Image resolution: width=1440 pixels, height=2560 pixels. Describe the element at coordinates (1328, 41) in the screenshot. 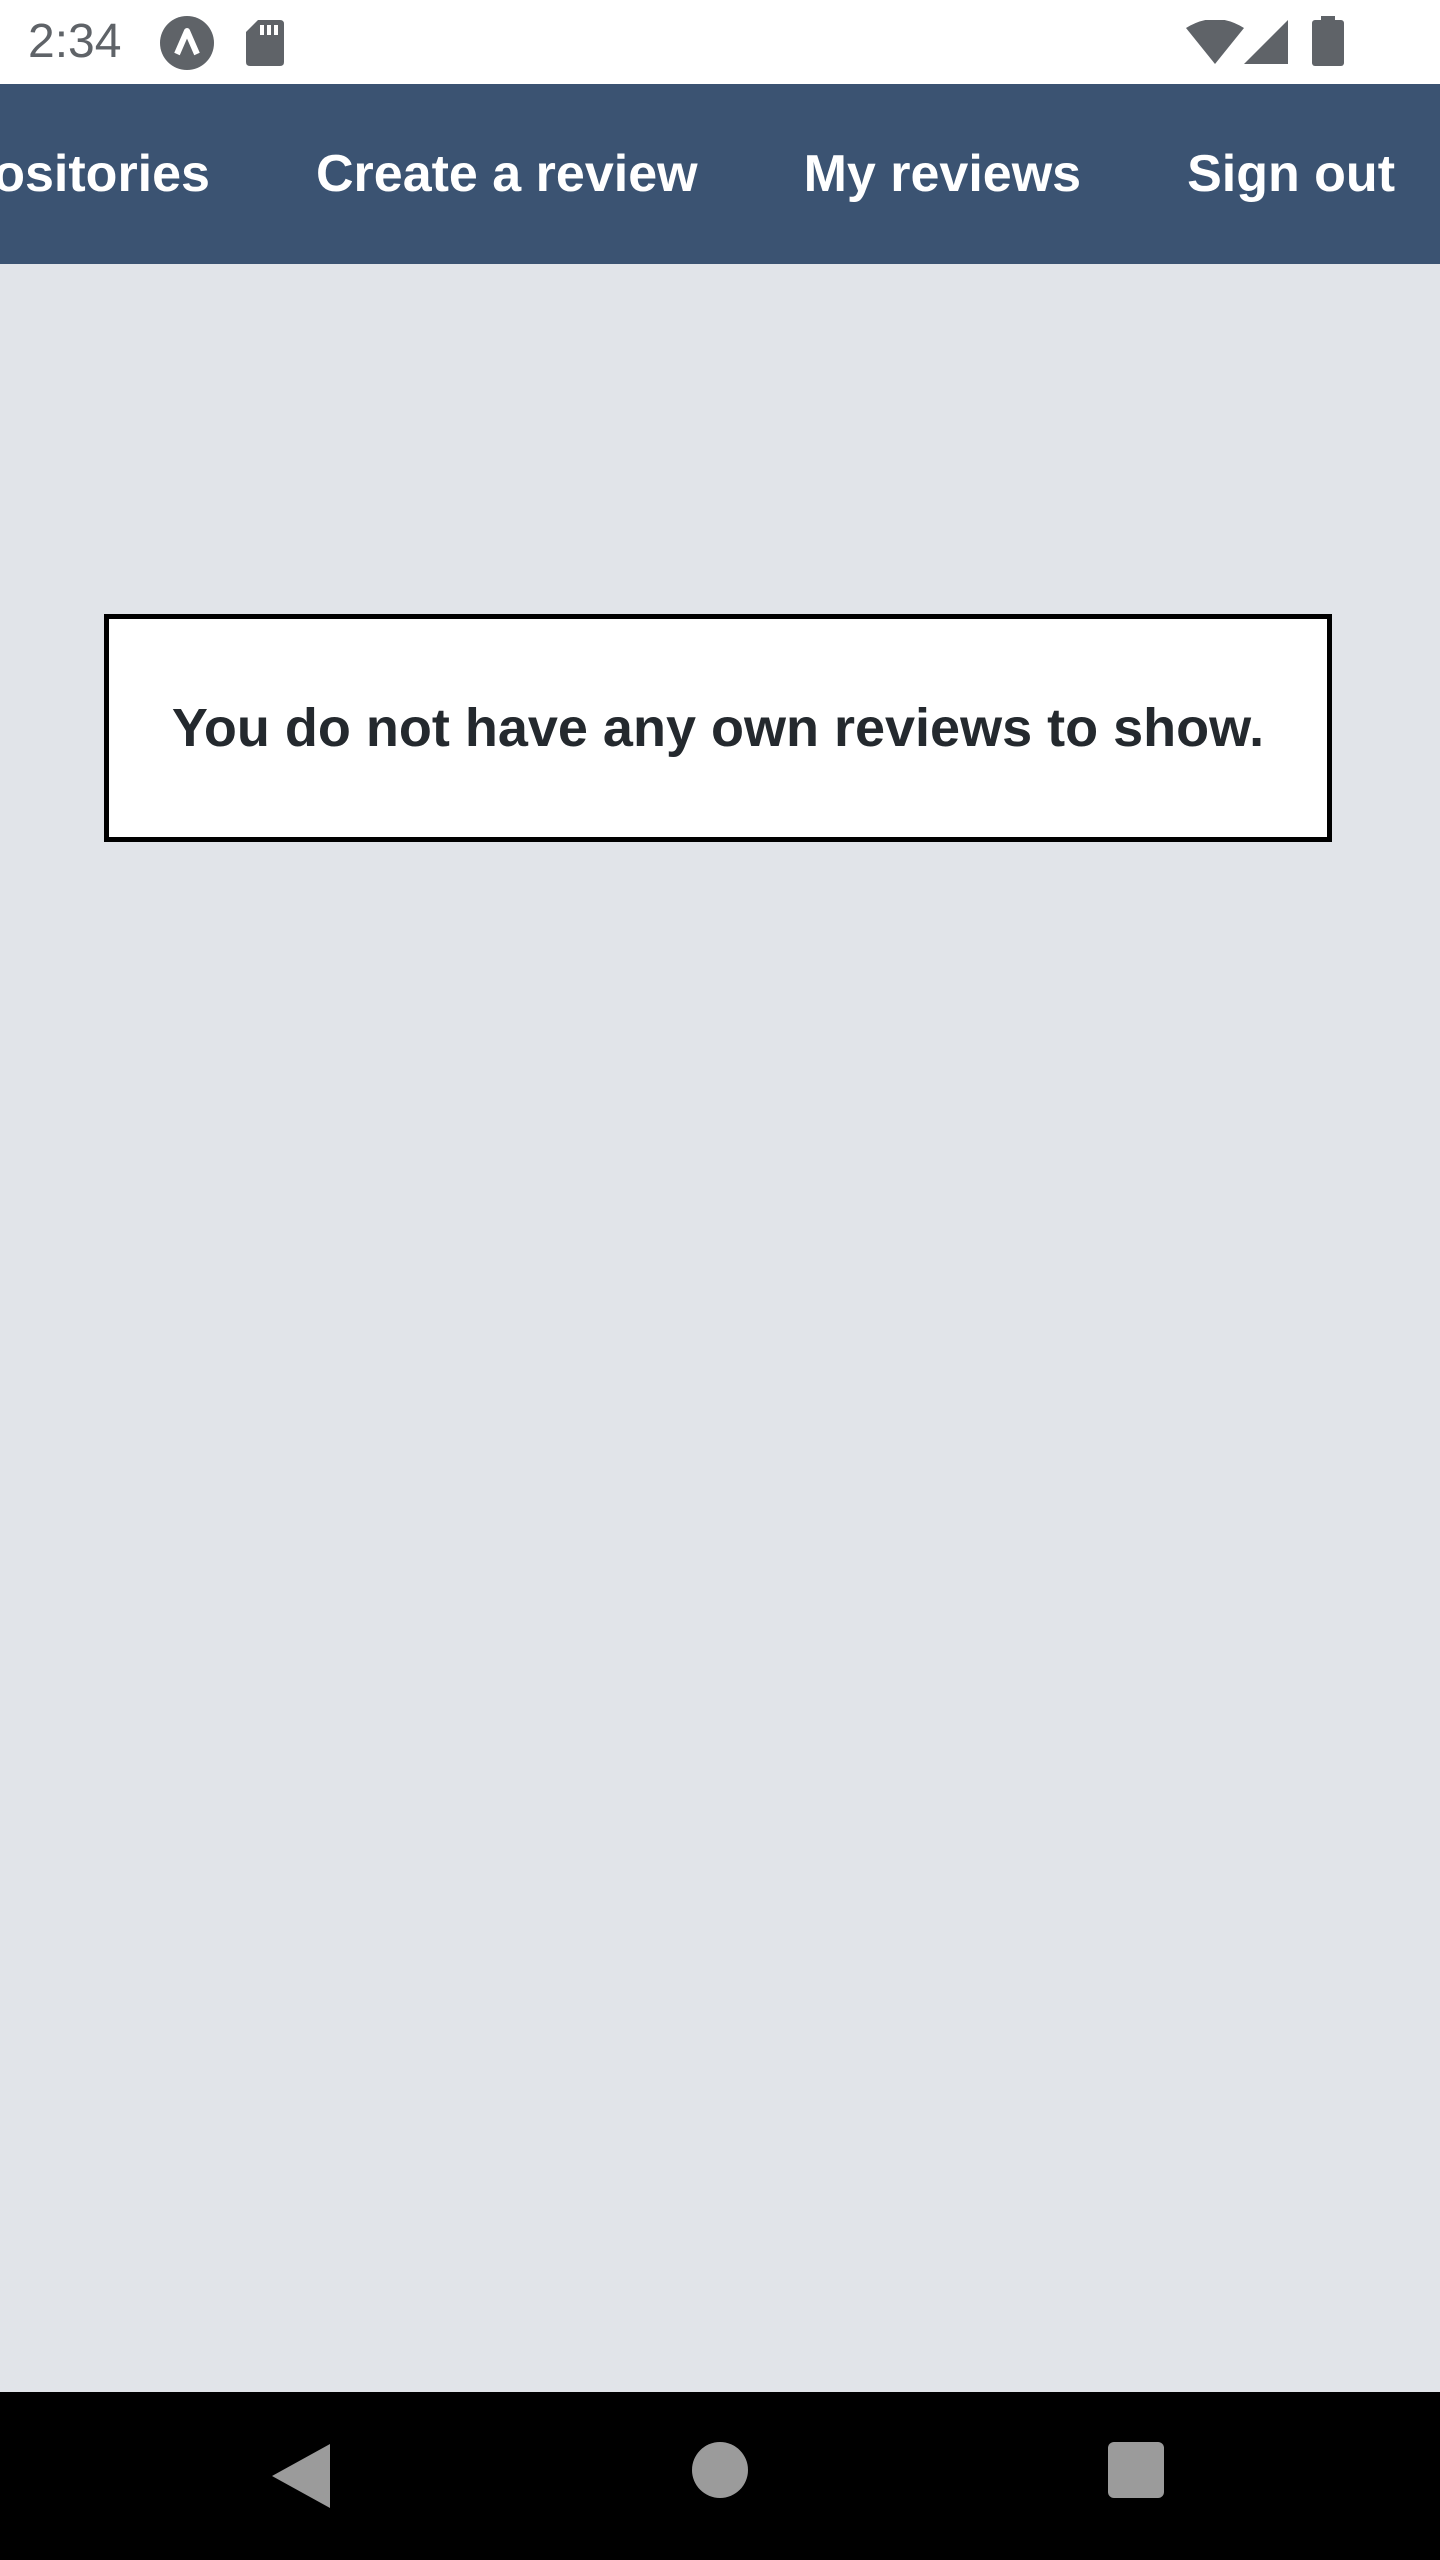

I see `battery-icon` at that location.